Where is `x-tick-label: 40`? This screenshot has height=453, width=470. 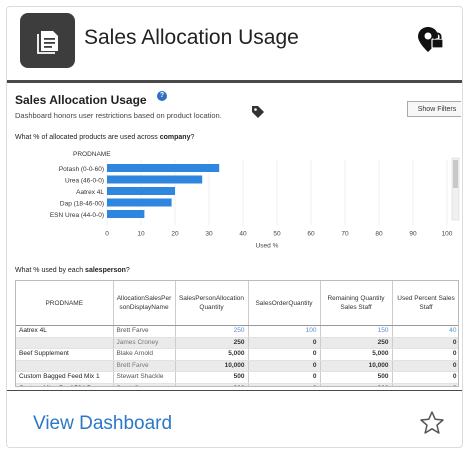 x-tick-label: 40 is located at coordinates (243, 234).